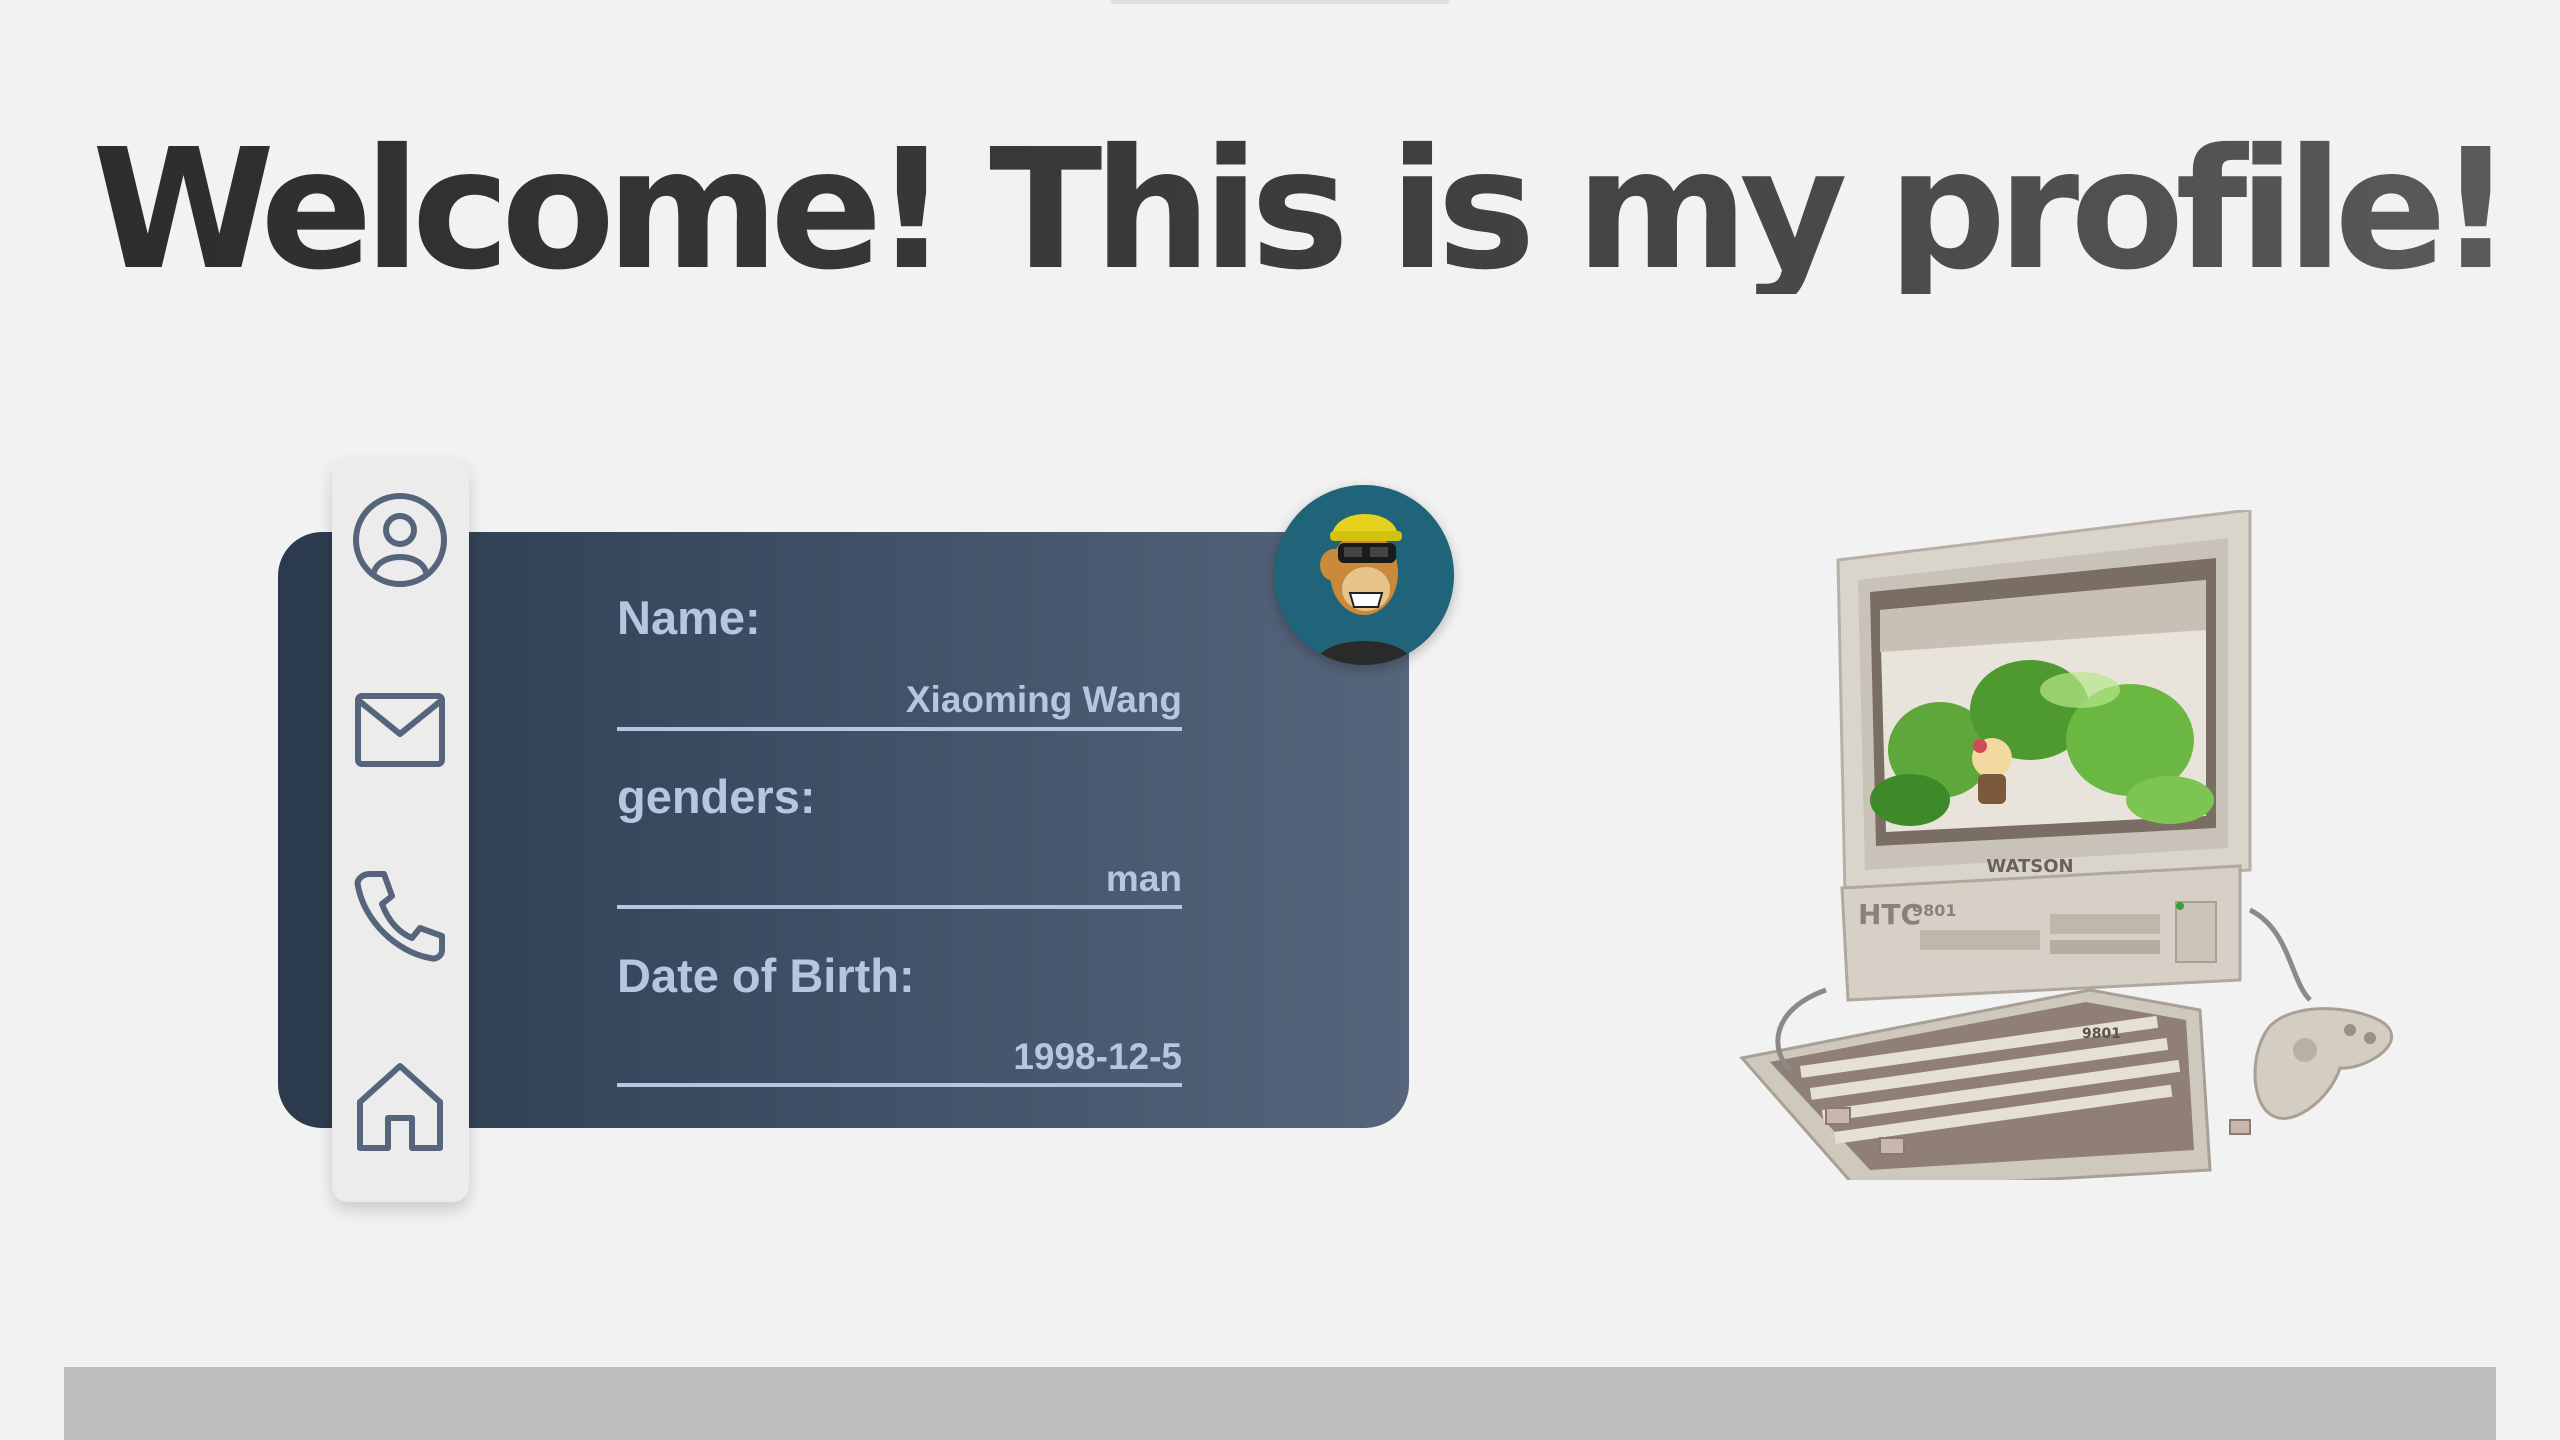 The image size is (2560, 1440). Describe the element at coordinates (2101, 1034) in the screenshot. I see `keyboard-model-number: 9801` at that location.